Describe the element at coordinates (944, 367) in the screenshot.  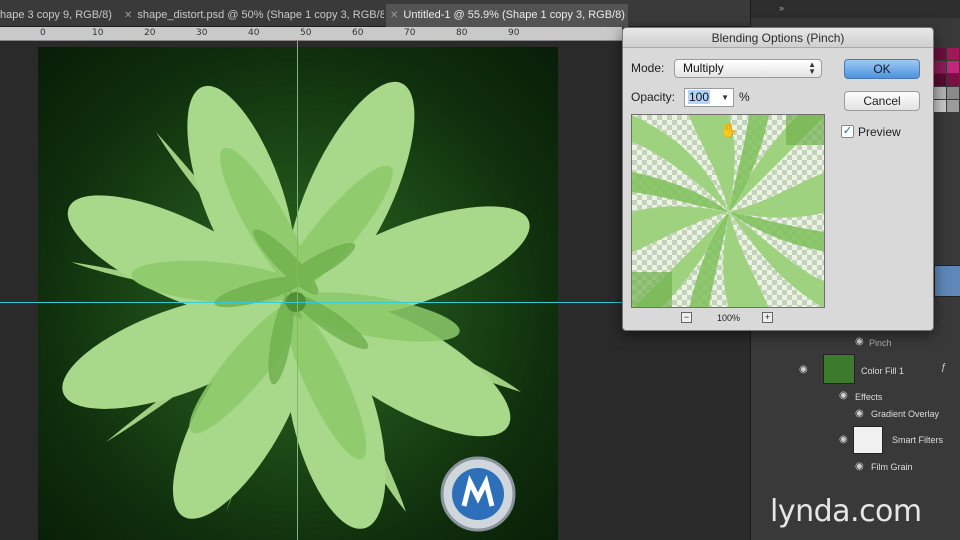
I see `fx-icon: ƒ` at that location.